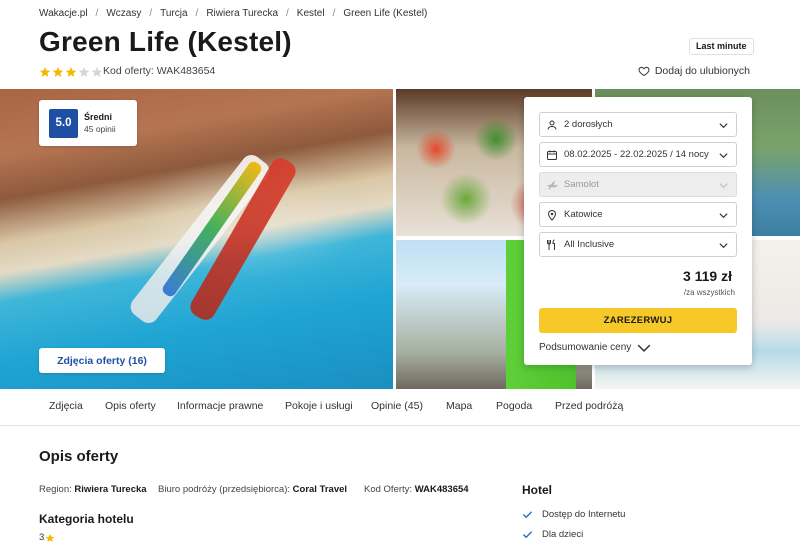 This screenshot has width=800, height=553. I want to click on offer-code-value: WAK483654, so click(441, 489).